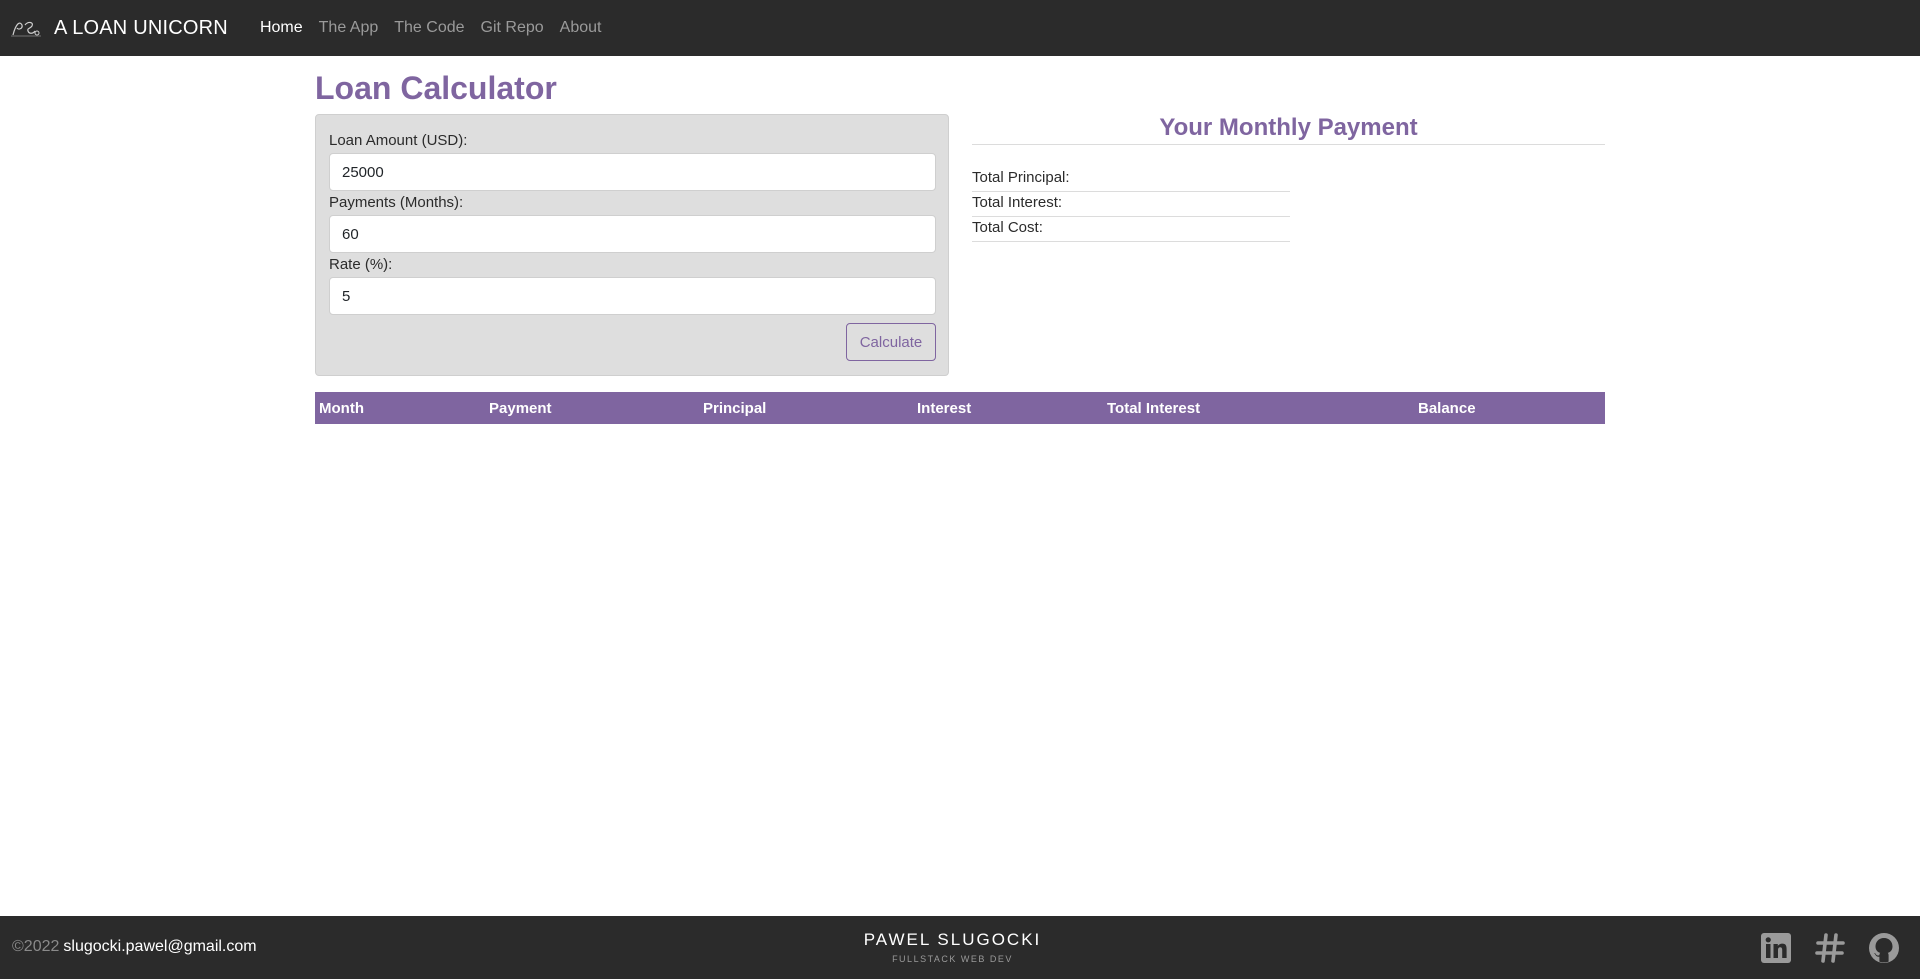 The height and width of the screenshot is (979, 1920). What do you see at coordinates (26, 29) in the screenshot?
I see `logo-icon` at bounding box center [26, 29].